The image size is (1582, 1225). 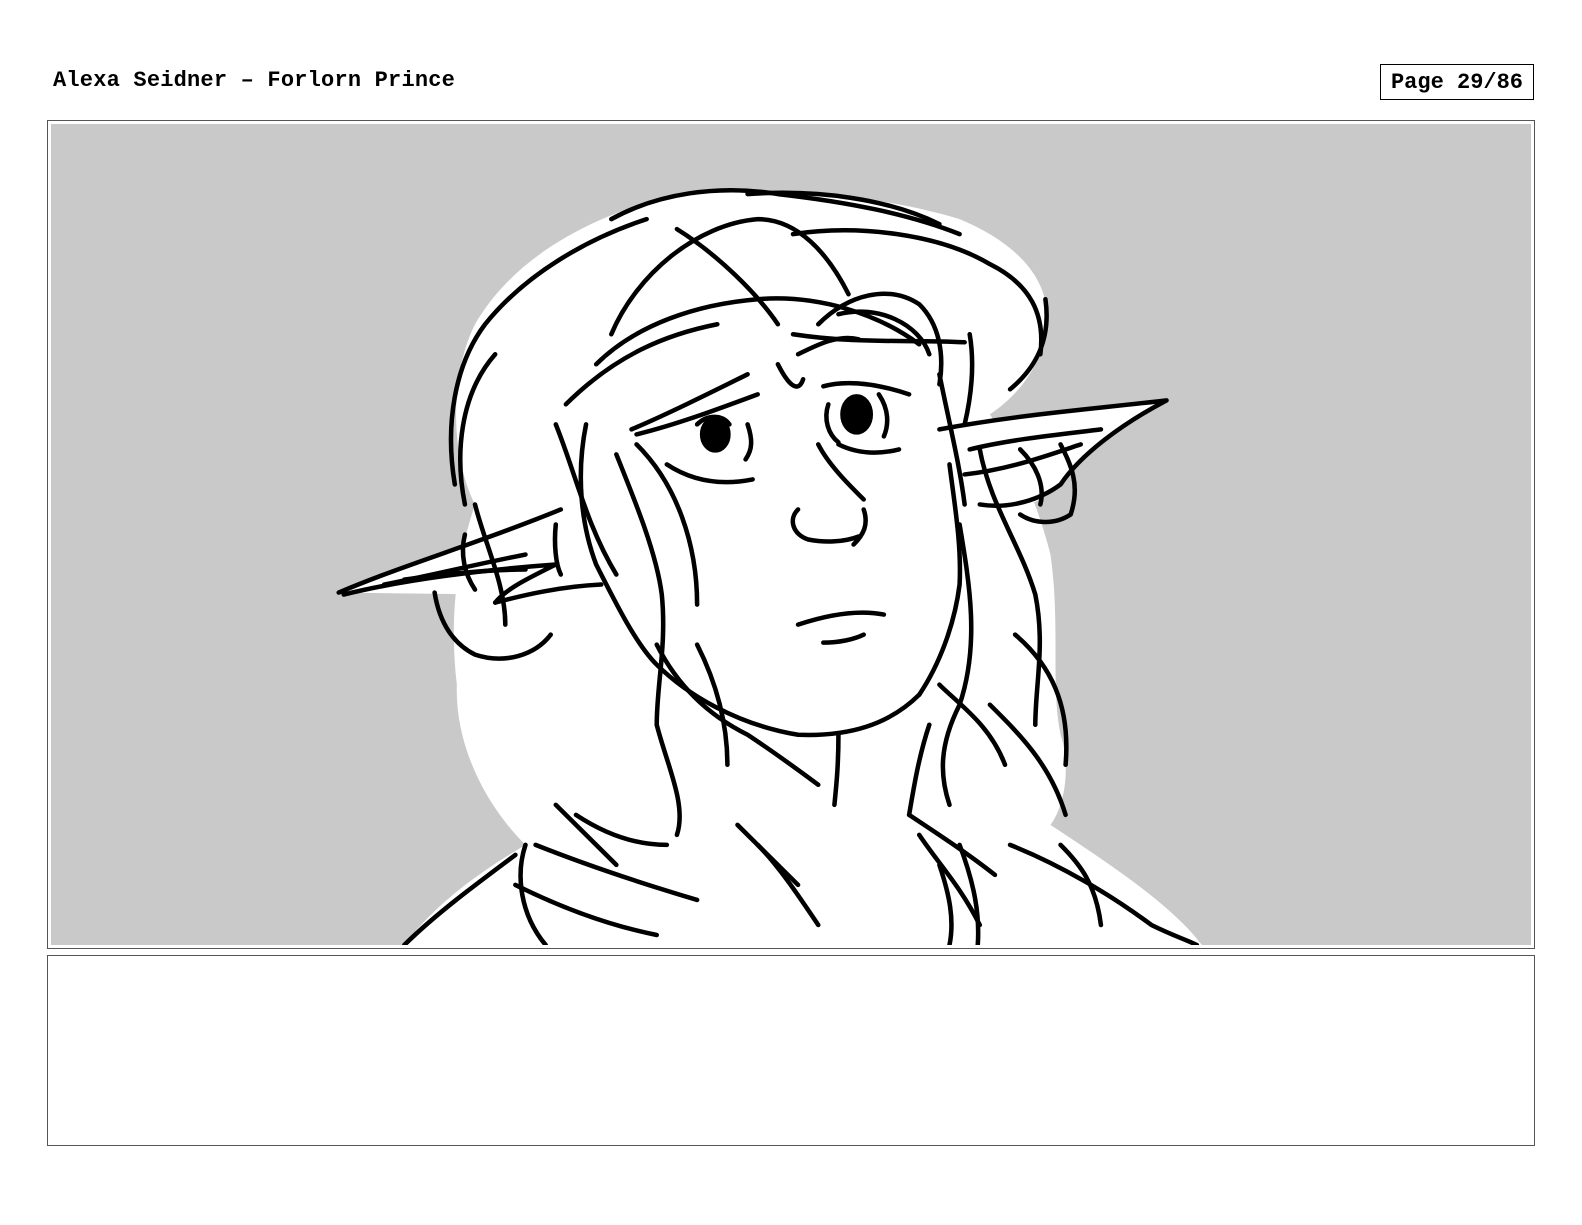 What do you see at coordinates (791, 1050) in the screenshot?
I see `panel-notes-box` at bounding box center [791, 1050].